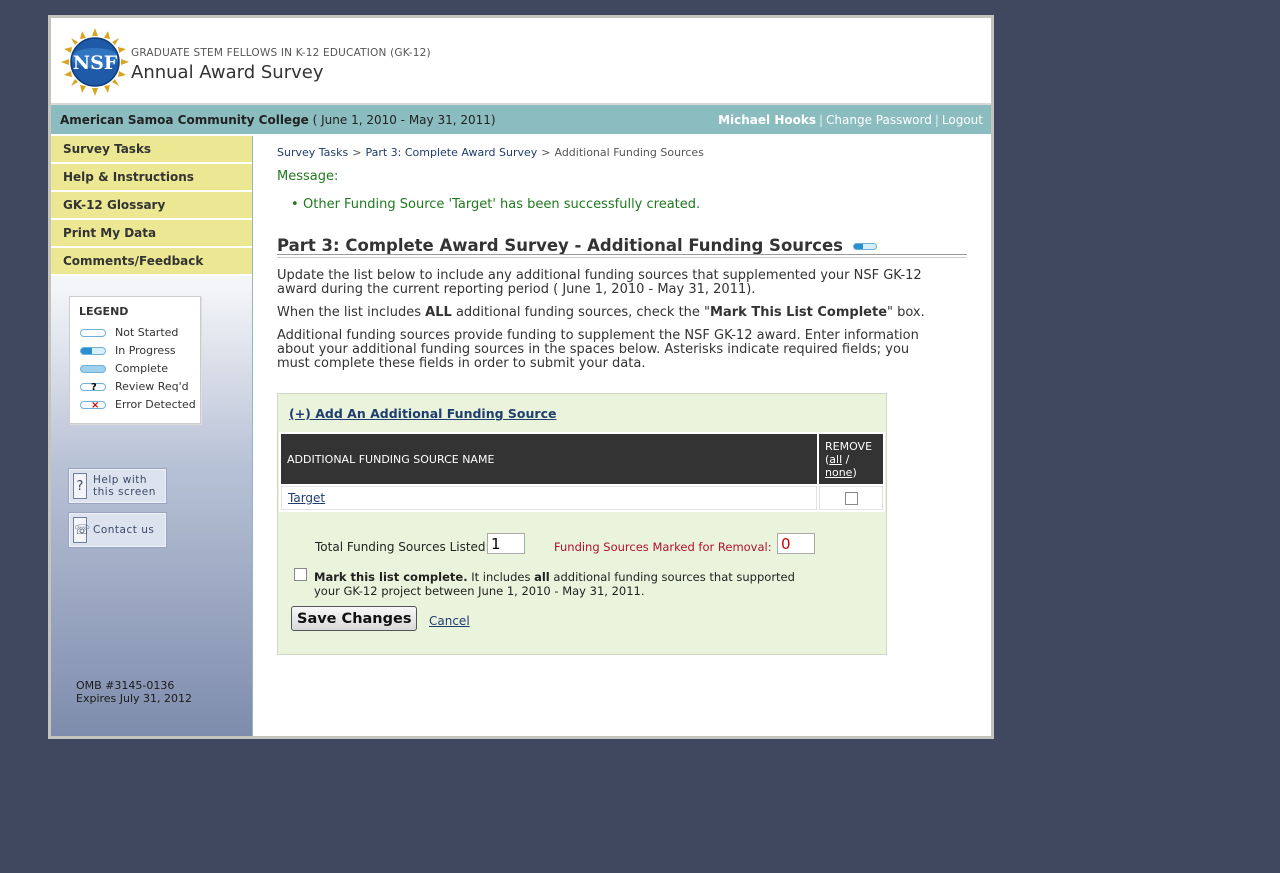 This screenshot has height=873, width=1280. What do you see at coordinates (767, 120) in the screenshot?
I see `user-name: Michael Hooks` at bounding box center [767, 120].